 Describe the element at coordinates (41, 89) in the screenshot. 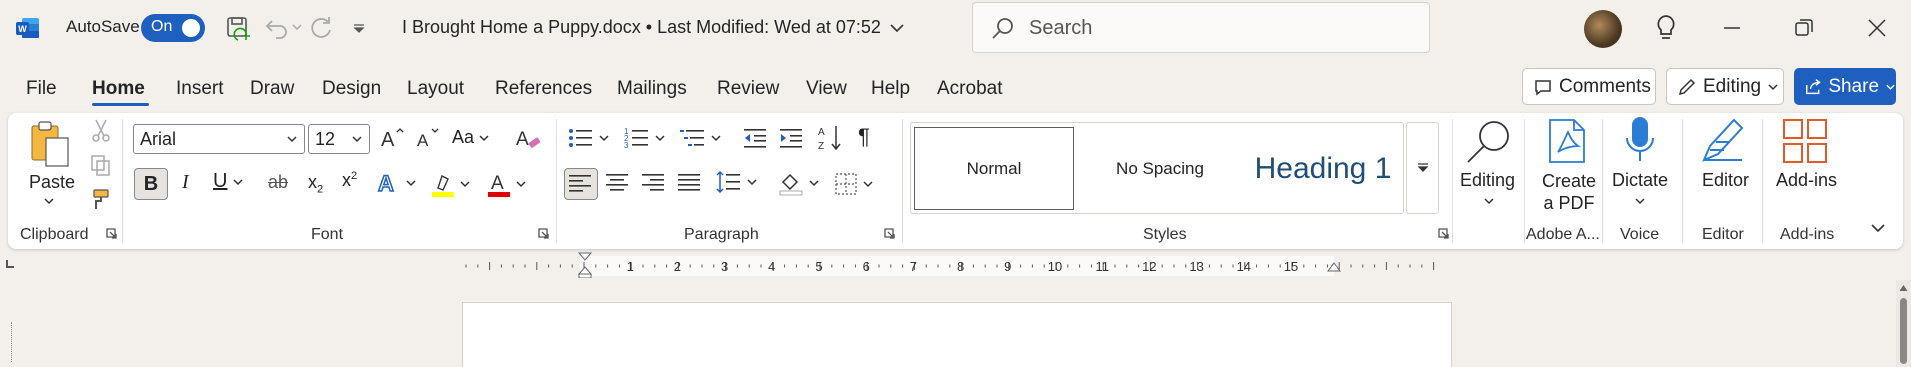

I see `tab-file: File` at that location.